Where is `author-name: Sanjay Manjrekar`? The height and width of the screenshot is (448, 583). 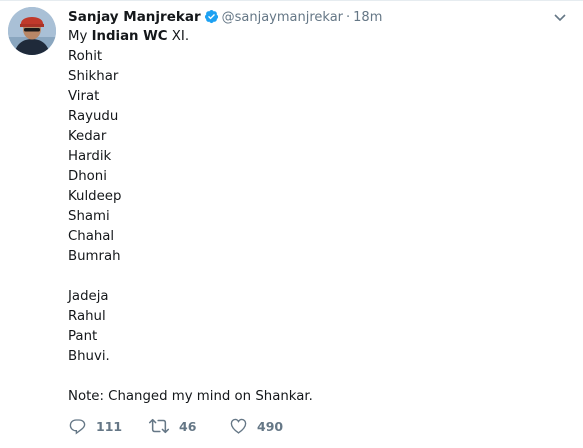 author-name: Sanjay Manjrekar is located at coordinates (134, 17).